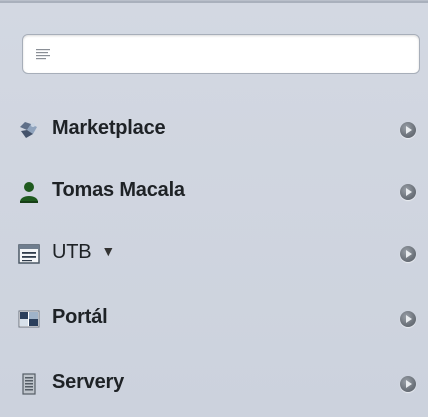  I want to click on nav-label-portal: Portál, so click(80, 317).